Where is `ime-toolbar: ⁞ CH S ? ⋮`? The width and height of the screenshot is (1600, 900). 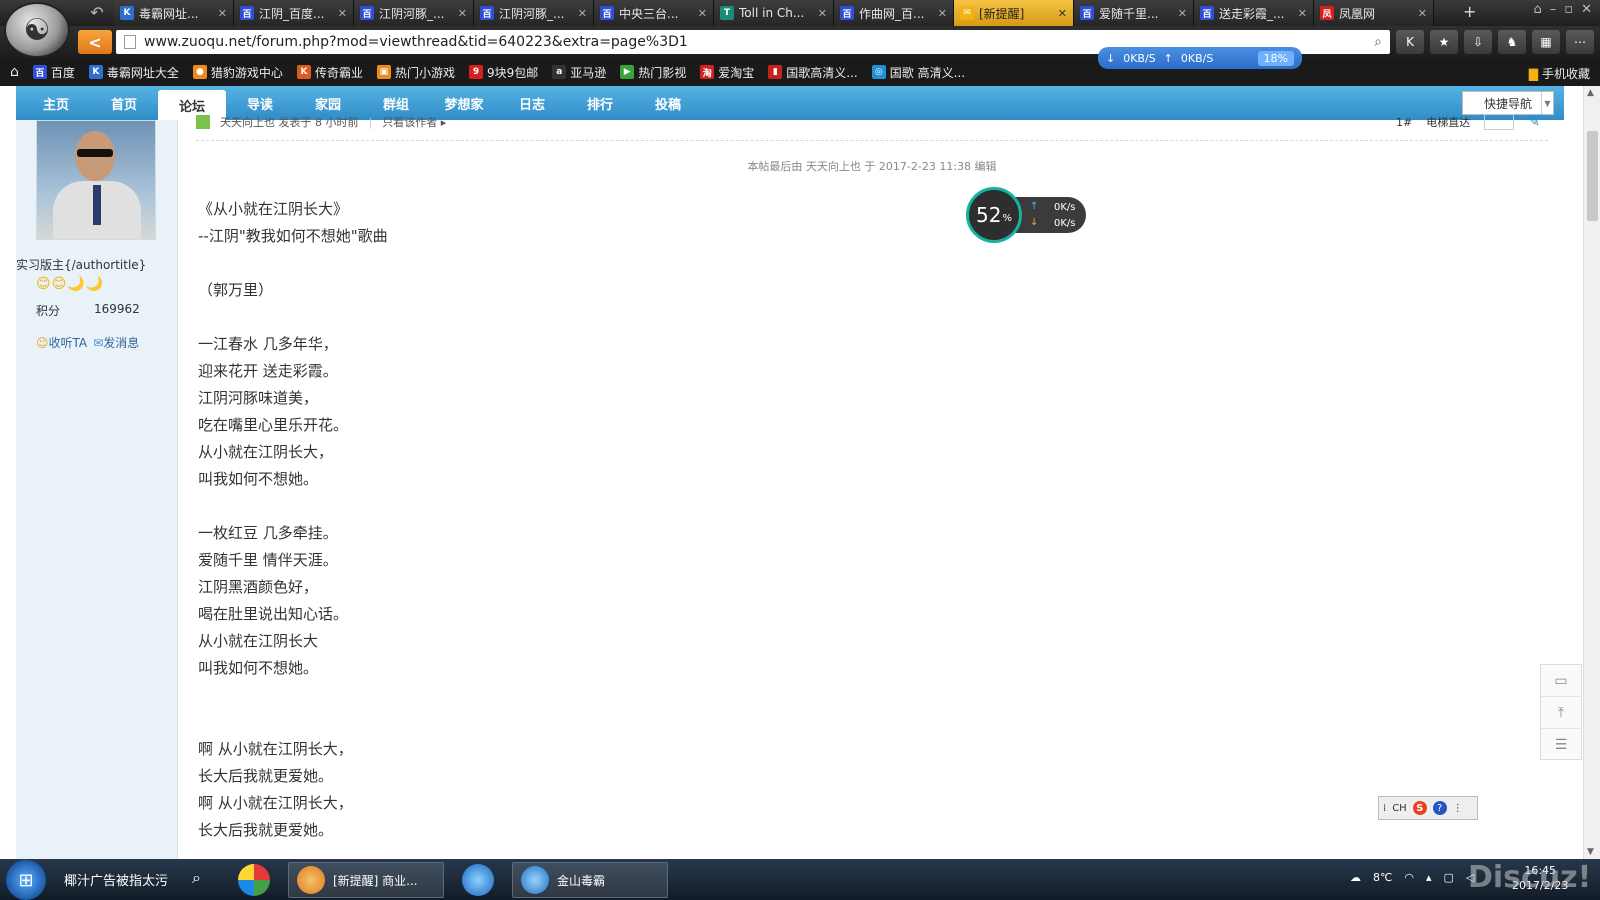 ime-toolbar: ⁞ CH S ? ⋮ is located at coordinates (1428, 808).